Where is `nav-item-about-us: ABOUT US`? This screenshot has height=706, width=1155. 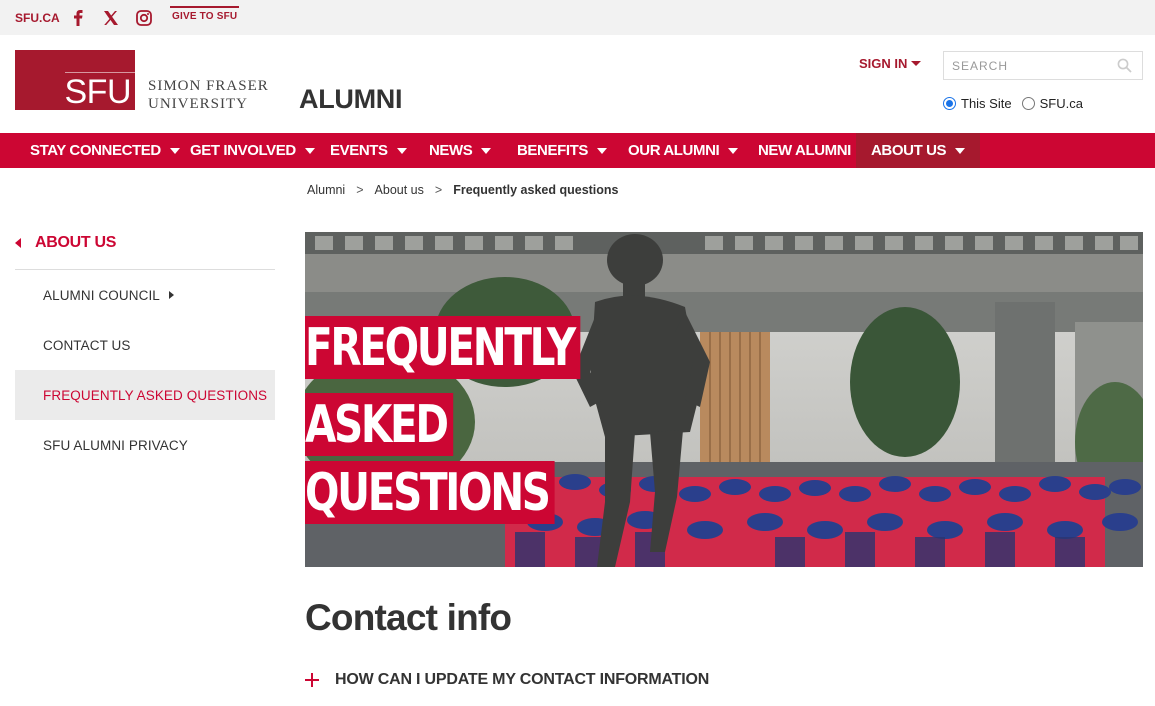 nav-item-about-us: ABOUT US is located at coordinates (918, 150).